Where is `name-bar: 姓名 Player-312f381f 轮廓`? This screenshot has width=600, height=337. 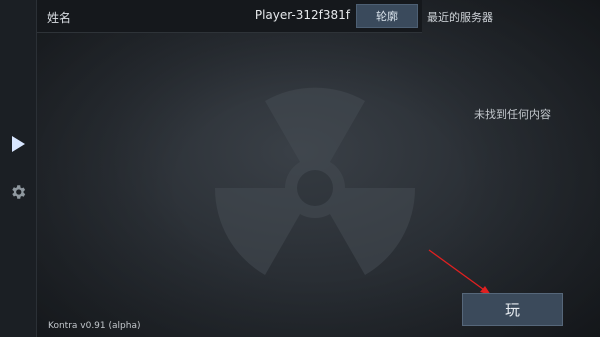
name-bar: 姓名 Player-312f381f 轮廓 is located at coordinates (229, 16).